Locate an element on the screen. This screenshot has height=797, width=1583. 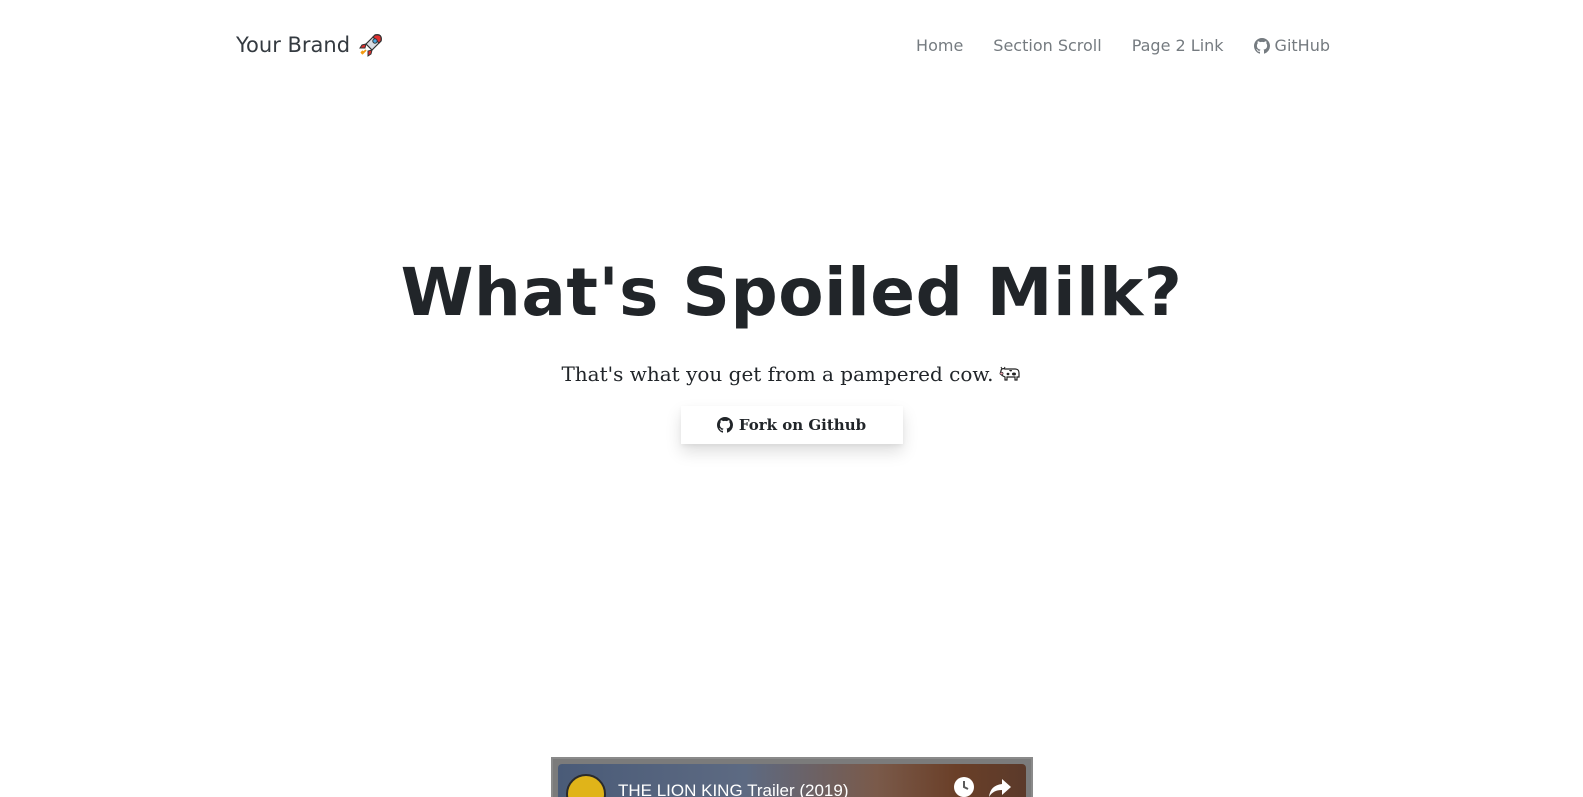
share-icon is located at coordinates (1000, 787).